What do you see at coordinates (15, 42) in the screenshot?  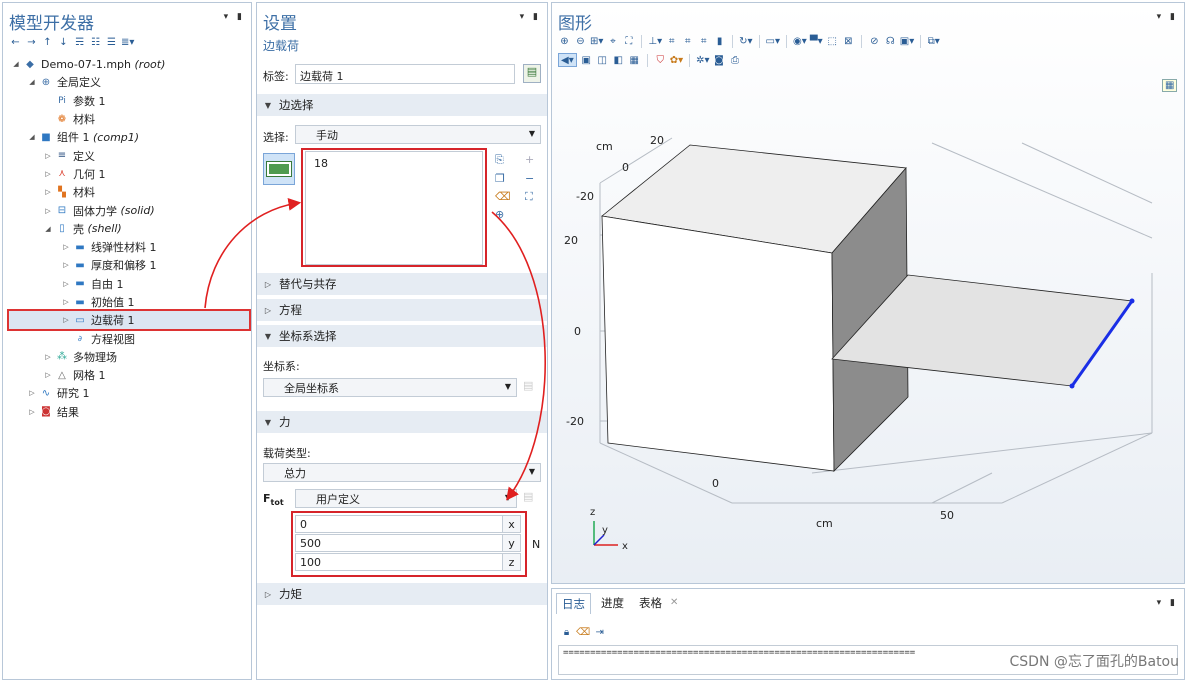 I see `back-arrow-icon: ←` at bounding box center [15, 42].